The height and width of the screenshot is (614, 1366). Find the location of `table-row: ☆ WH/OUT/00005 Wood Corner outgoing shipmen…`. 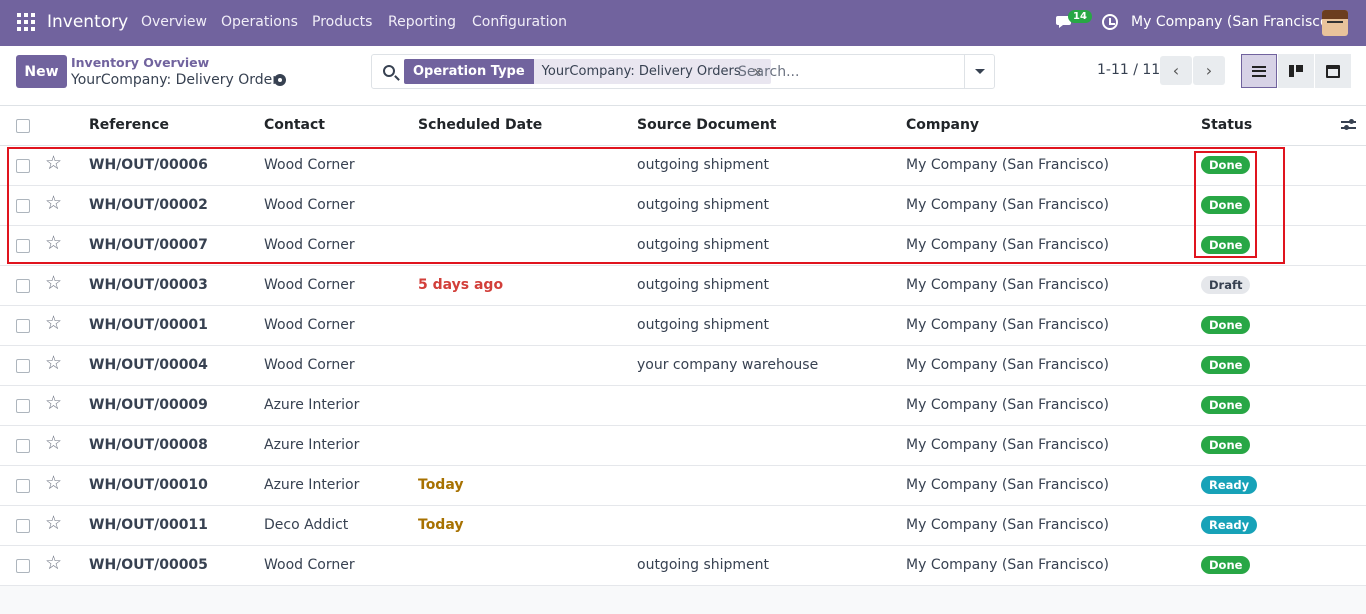

table-row: ☆ WH/OUT/00005 Wood Corner outgoing shipmen… is located at coordinates (683, 566).